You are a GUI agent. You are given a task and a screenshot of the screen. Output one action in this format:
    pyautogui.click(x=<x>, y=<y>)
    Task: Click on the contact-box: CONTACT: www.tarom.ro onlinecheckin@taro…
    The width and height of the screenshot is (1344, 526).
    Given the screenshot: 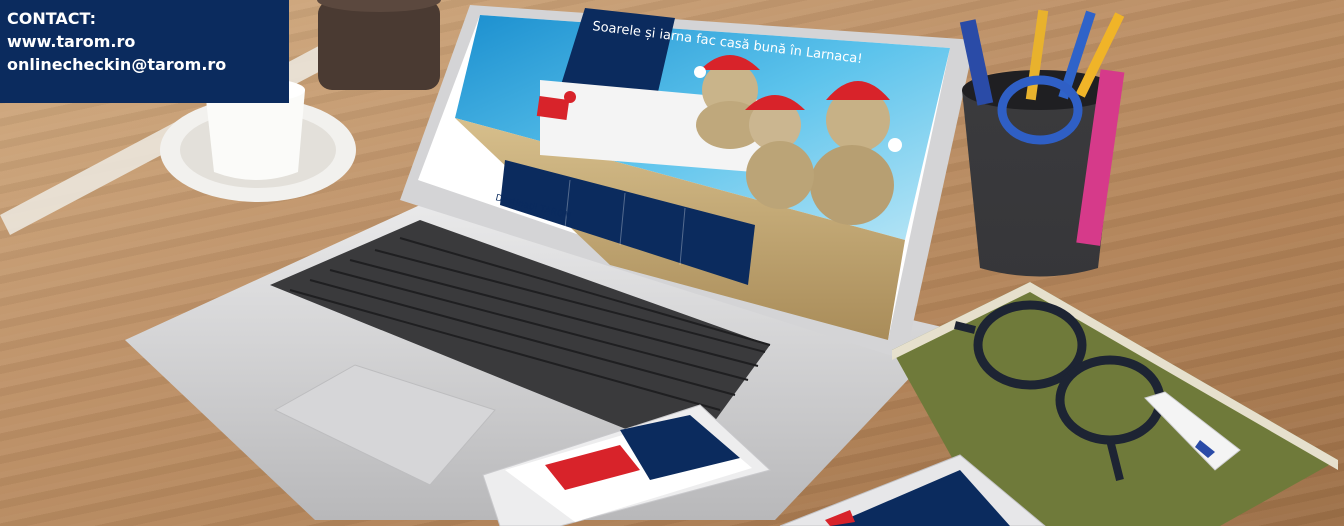 What is the action you would take?
    pyautogui.click(x=144, y=51)
    